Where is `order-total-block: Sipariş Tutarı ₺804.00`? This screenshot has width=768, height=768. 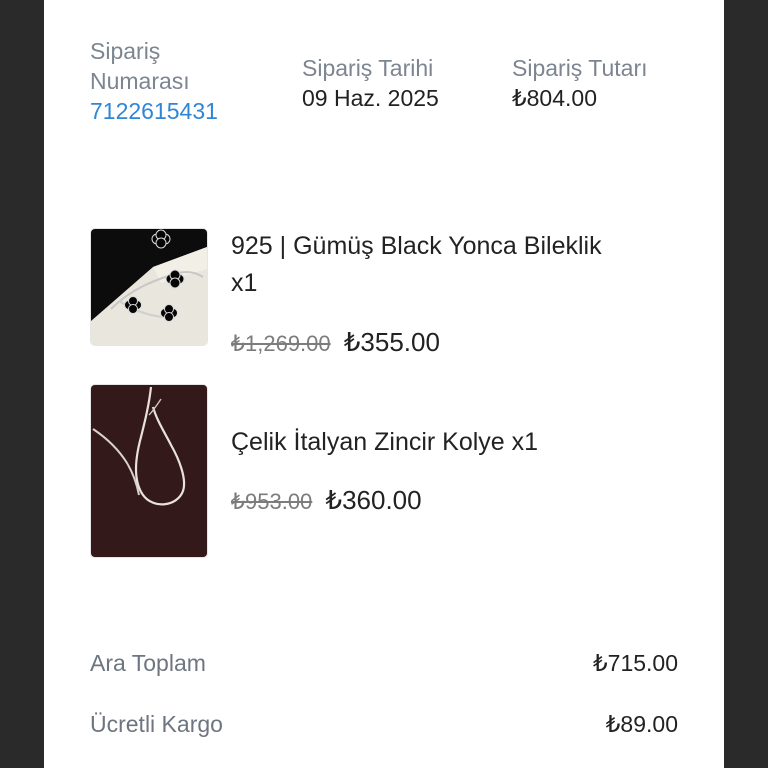
order-total-block: Sipariş Tutarı ₺804.00 is located at coordinates (612, 83).